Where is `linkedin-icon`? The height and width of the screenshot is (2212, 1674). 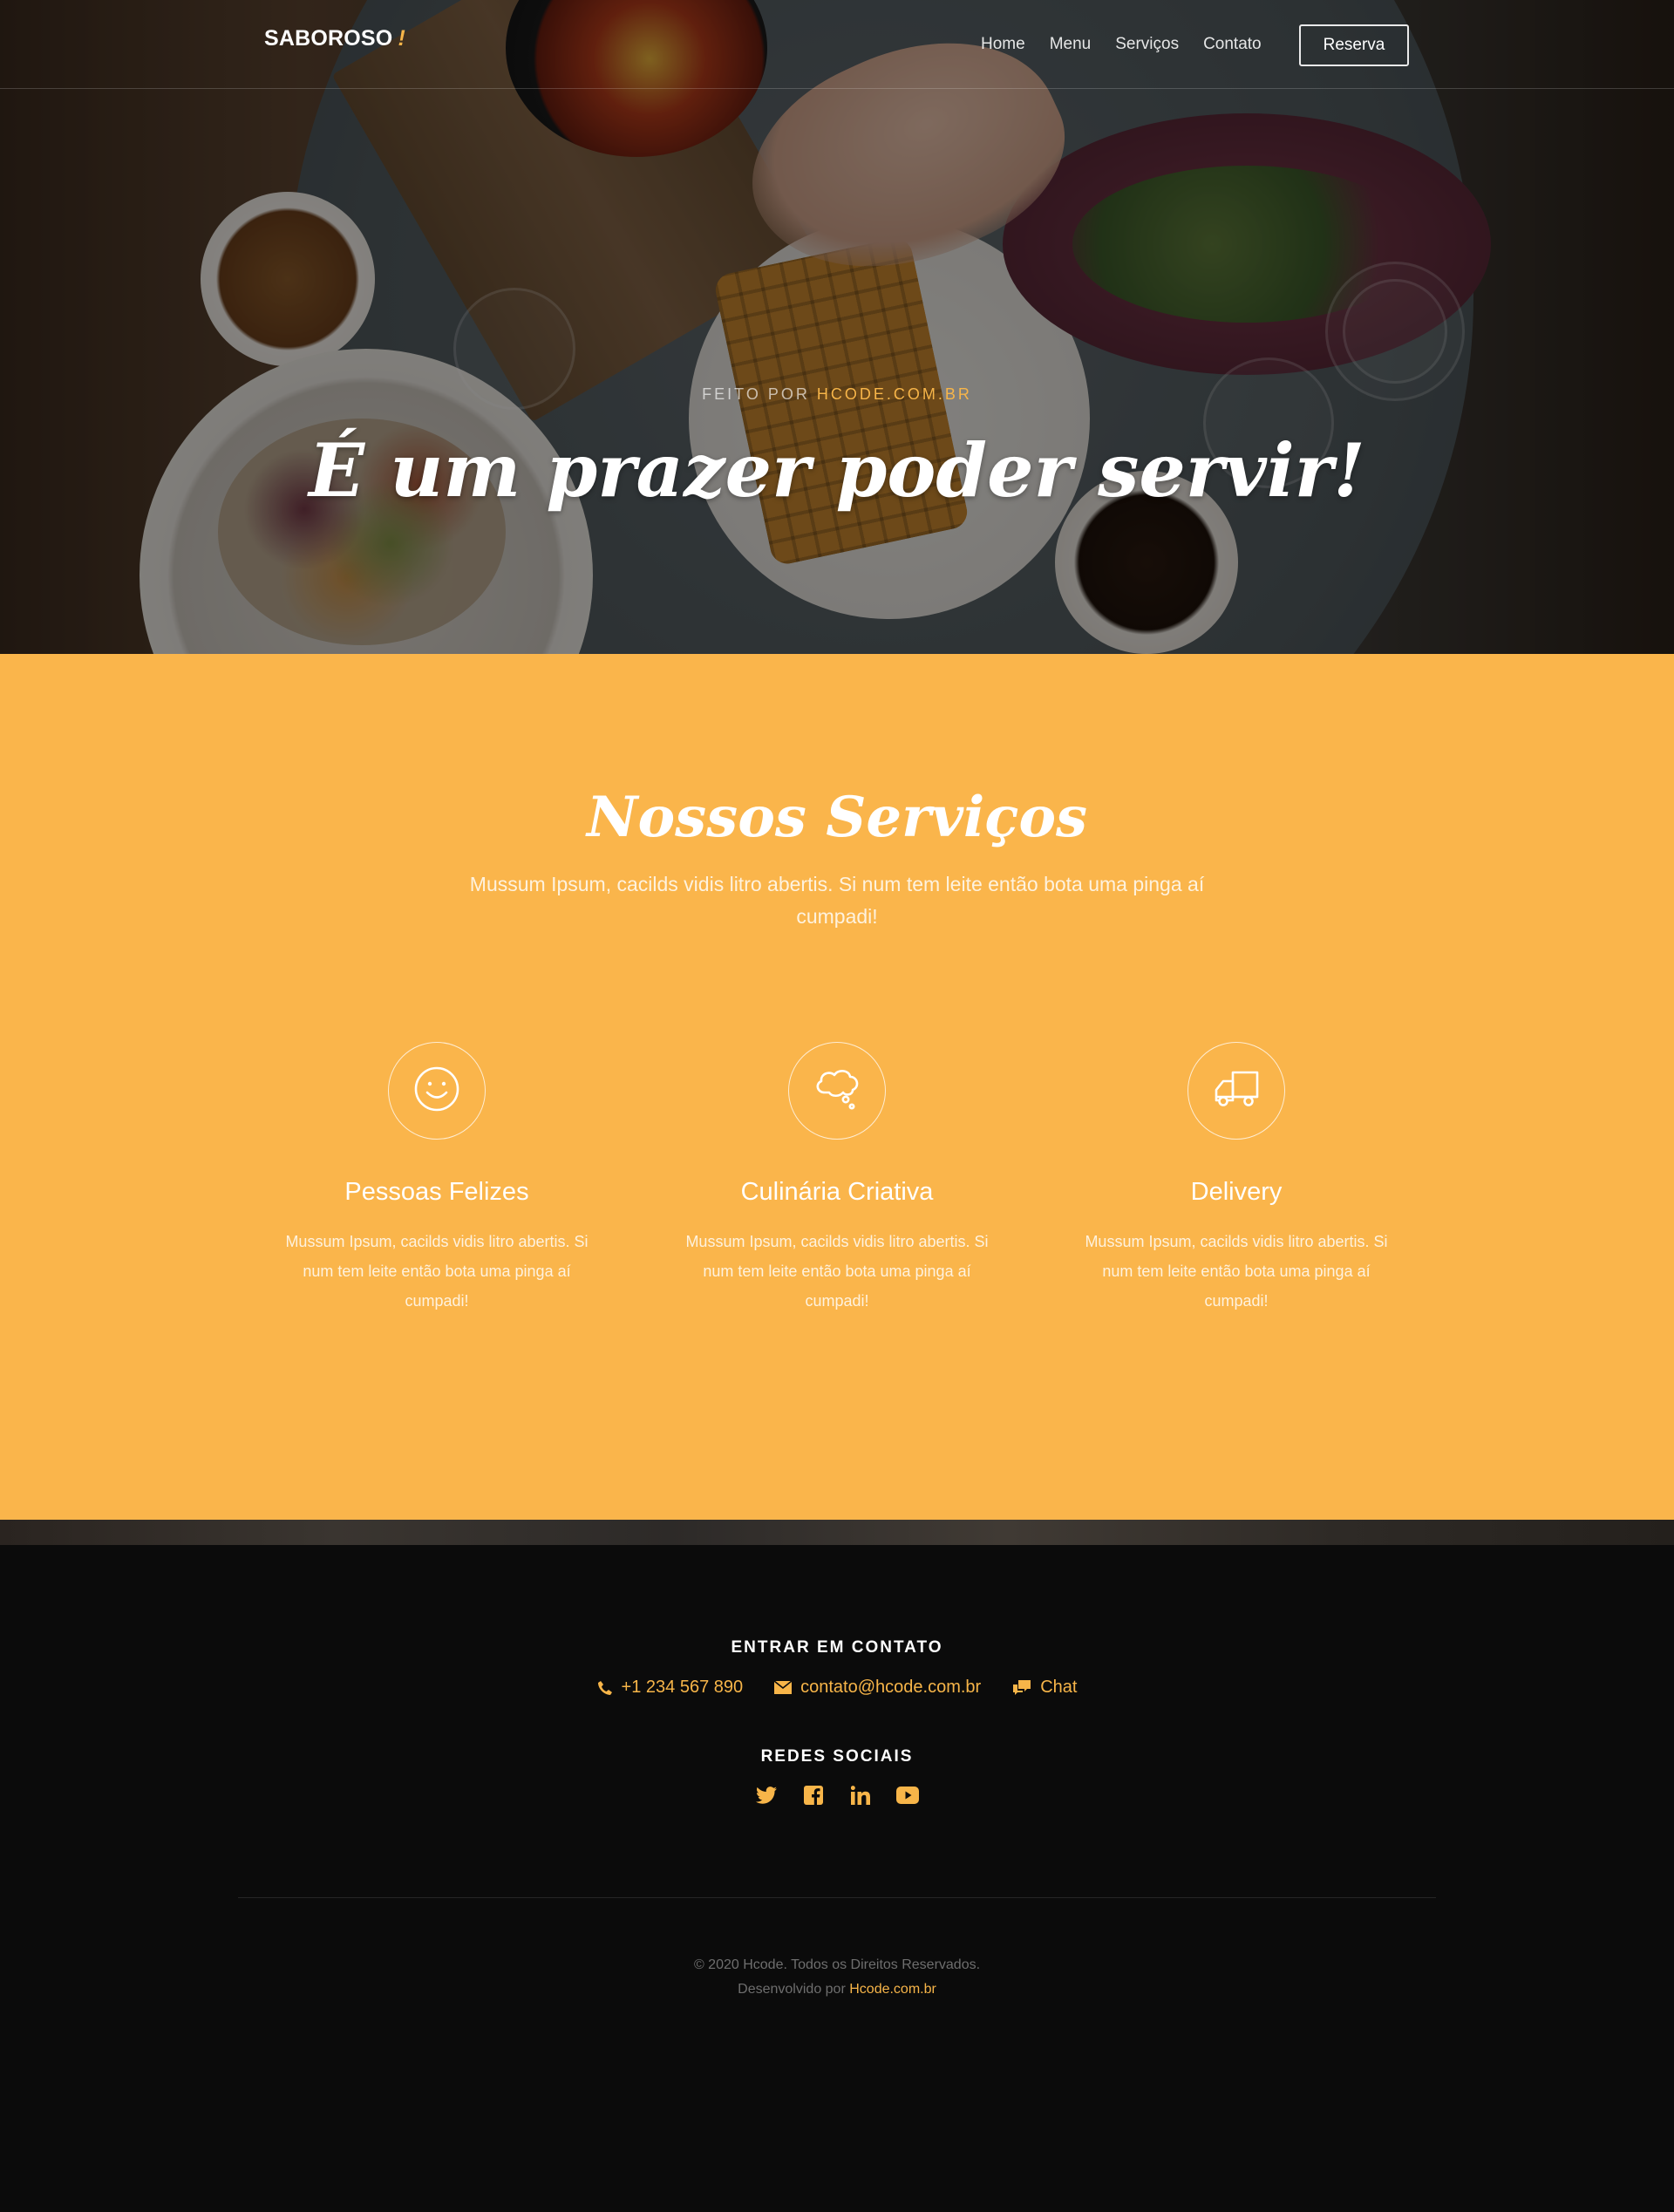
linkedin-icon is located at coordinates (860, 1795).